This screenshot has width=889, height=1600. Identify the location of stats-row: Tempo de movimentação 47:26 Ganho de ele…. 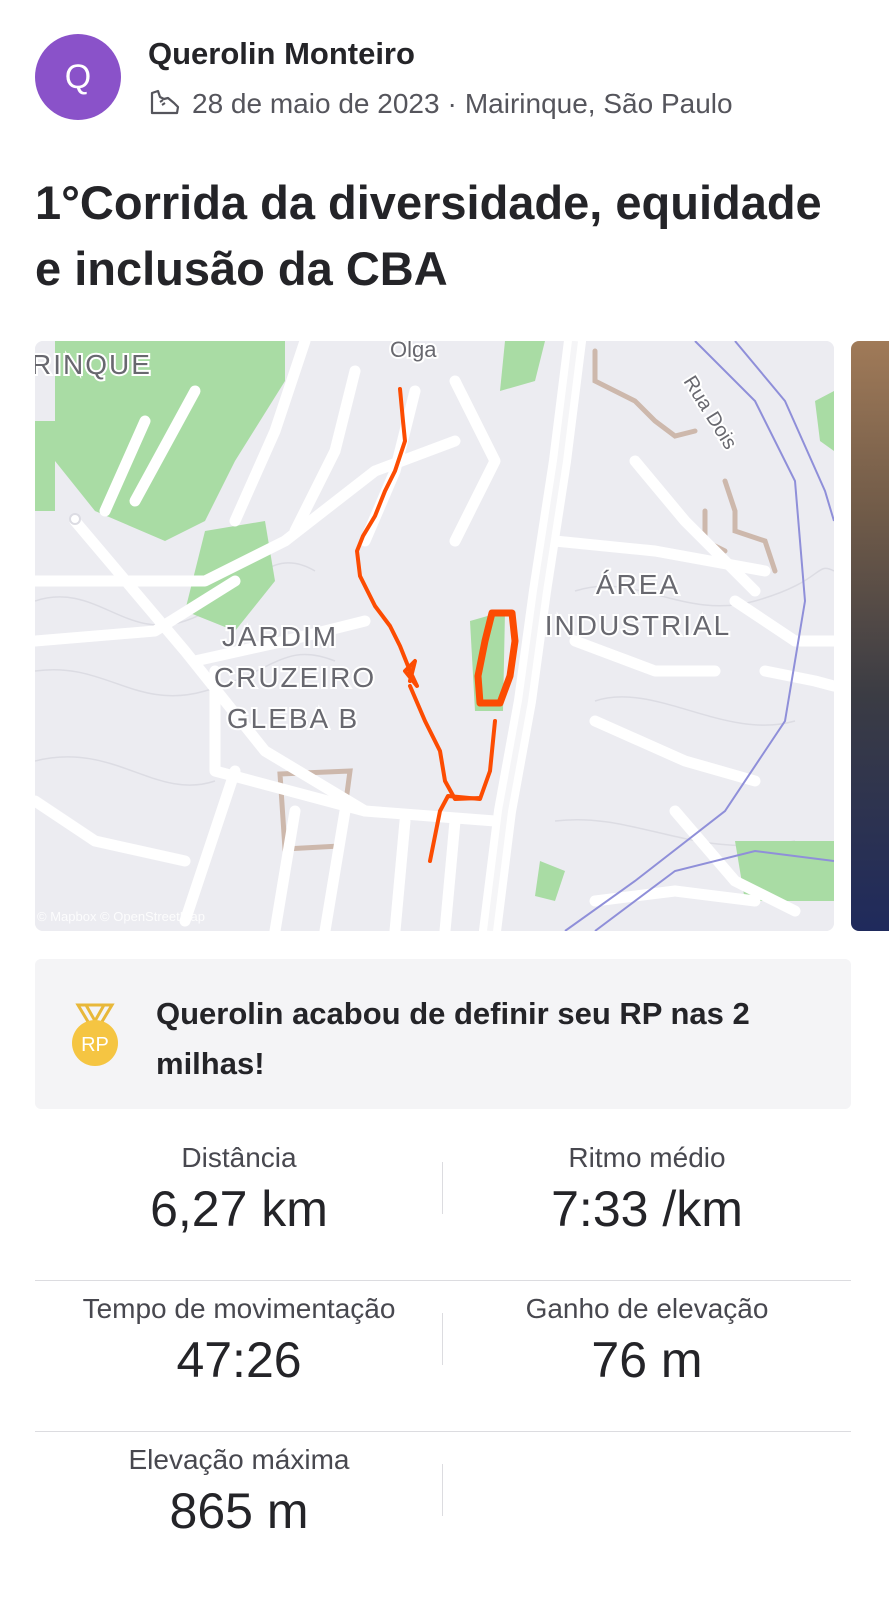
(443, 1356).